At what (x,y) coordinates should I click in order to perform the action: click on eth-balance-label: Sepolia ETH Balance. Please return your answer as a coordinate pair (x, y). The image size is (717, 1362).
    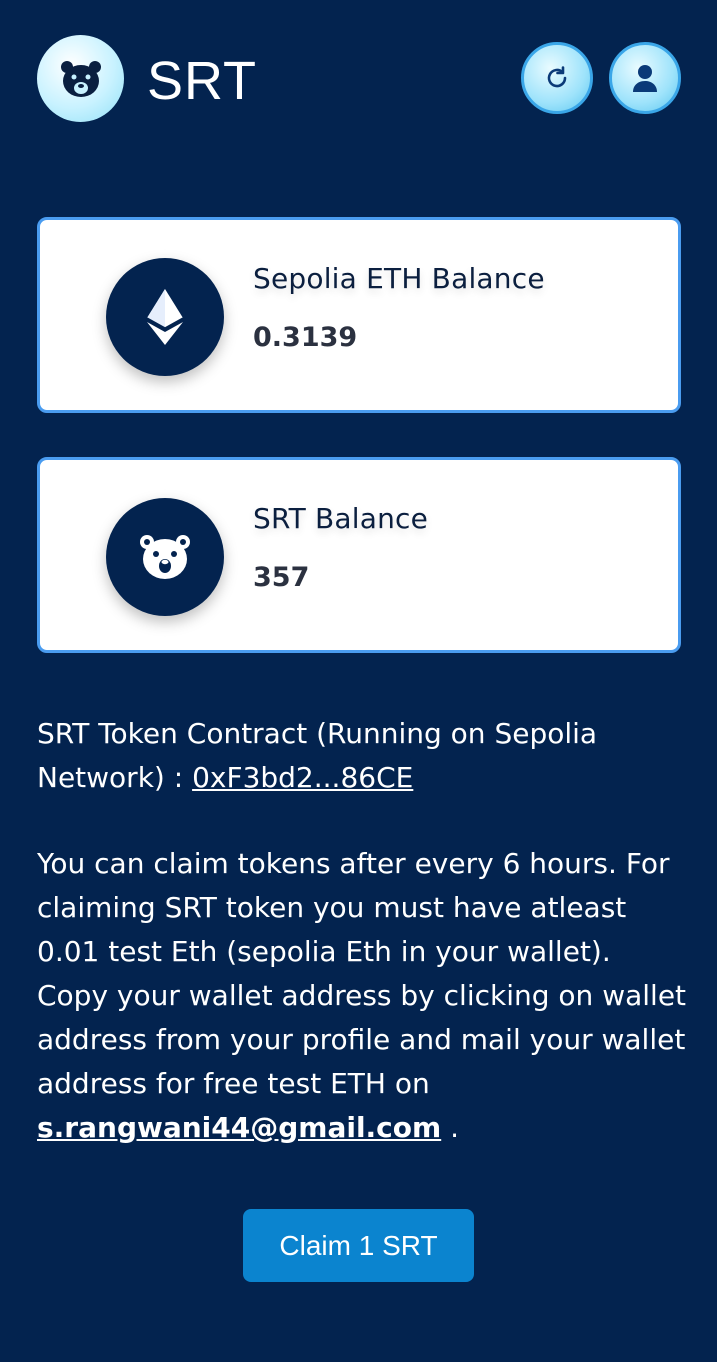
    Looking at the image, I should click on (399, 278).